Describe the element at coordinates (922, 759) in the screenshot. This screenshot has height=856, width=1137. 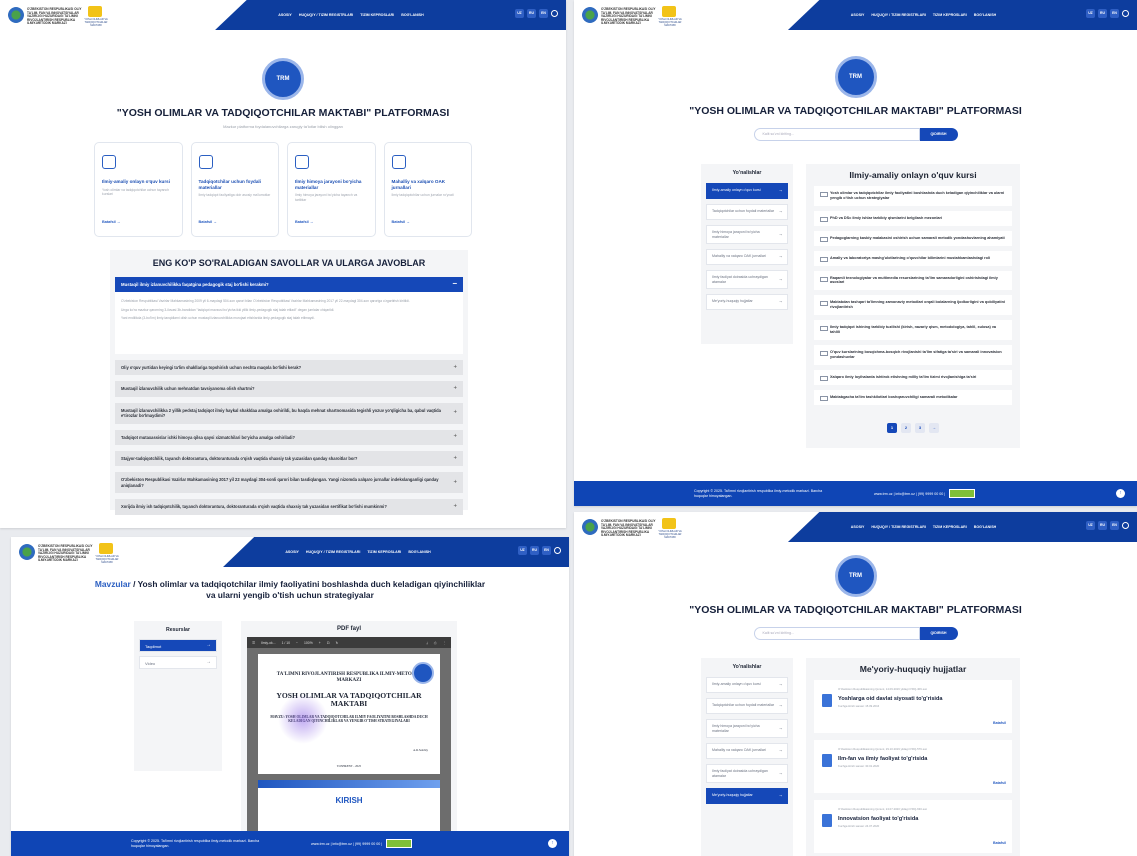
I see `law-title: Ilm-fan va ilmiy faoliyat to'g'risida` at that location.